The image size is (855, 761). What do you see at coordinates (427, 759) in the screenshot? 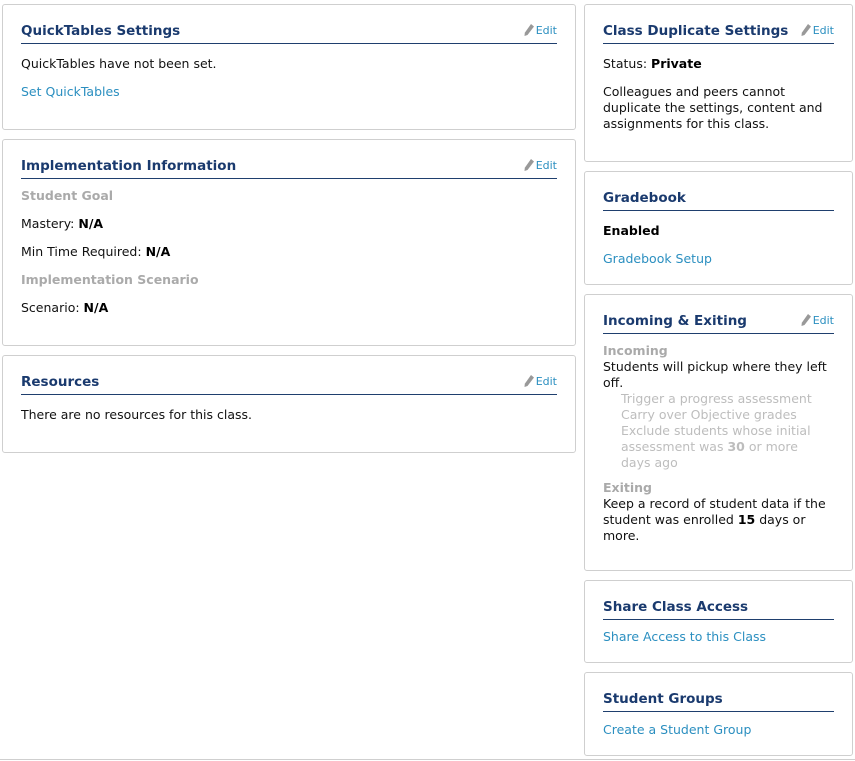
I see `bottom-divider` at bounding box center [427, 759].